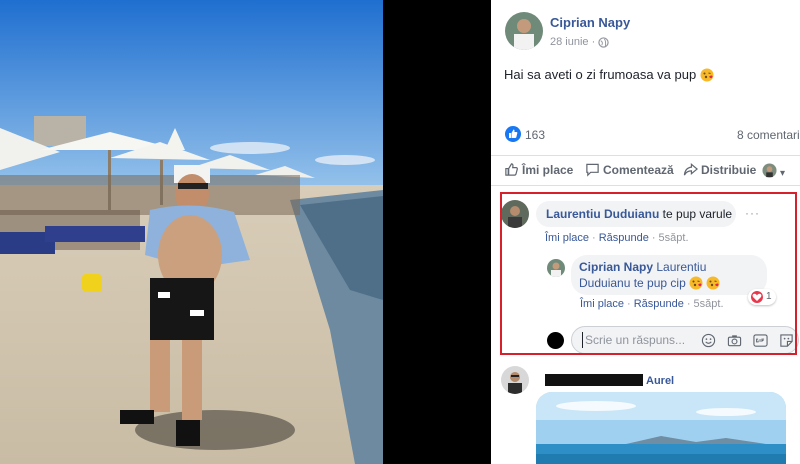  What do you see at coordinates (660, 381) in the screenshot?
I see `comment-author-visible: Aurel` at bounding box center [660, 381].